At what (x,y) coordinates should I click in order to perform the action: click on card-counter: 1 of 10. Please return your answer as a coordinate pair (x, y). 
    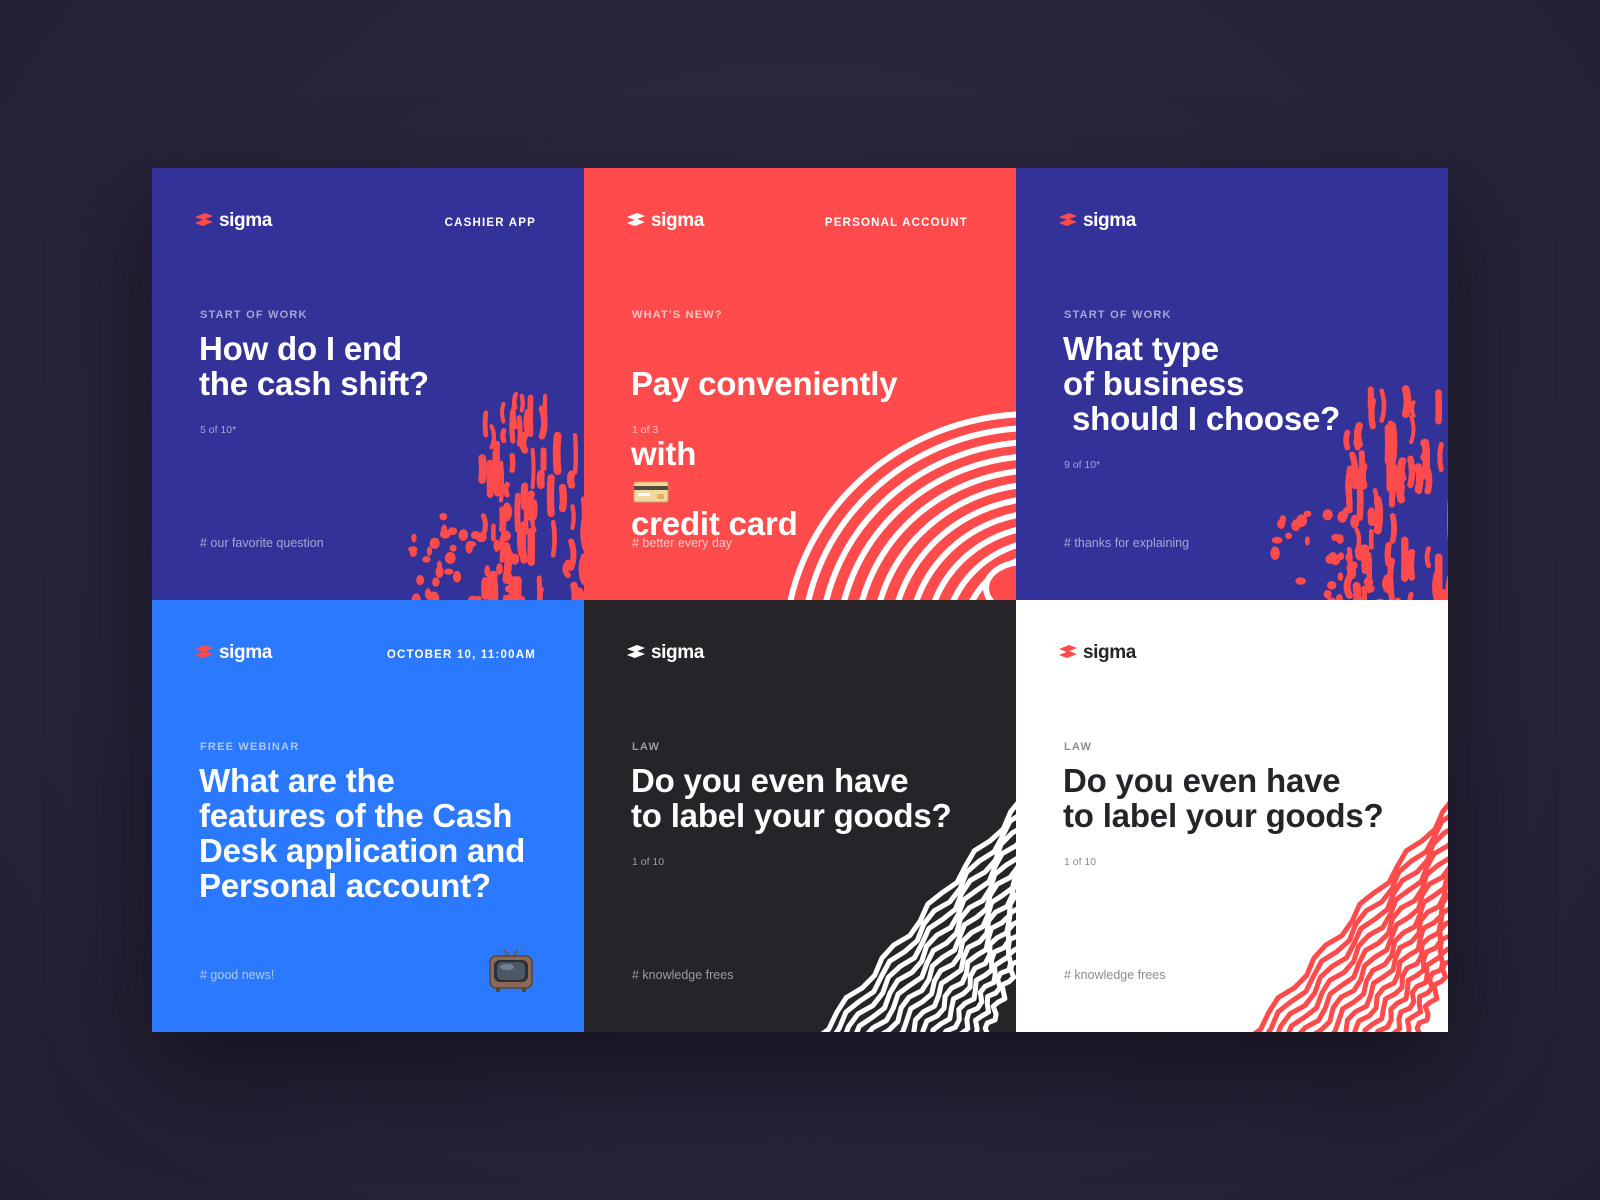
    Looking at the image, I should click on (1080, 862).